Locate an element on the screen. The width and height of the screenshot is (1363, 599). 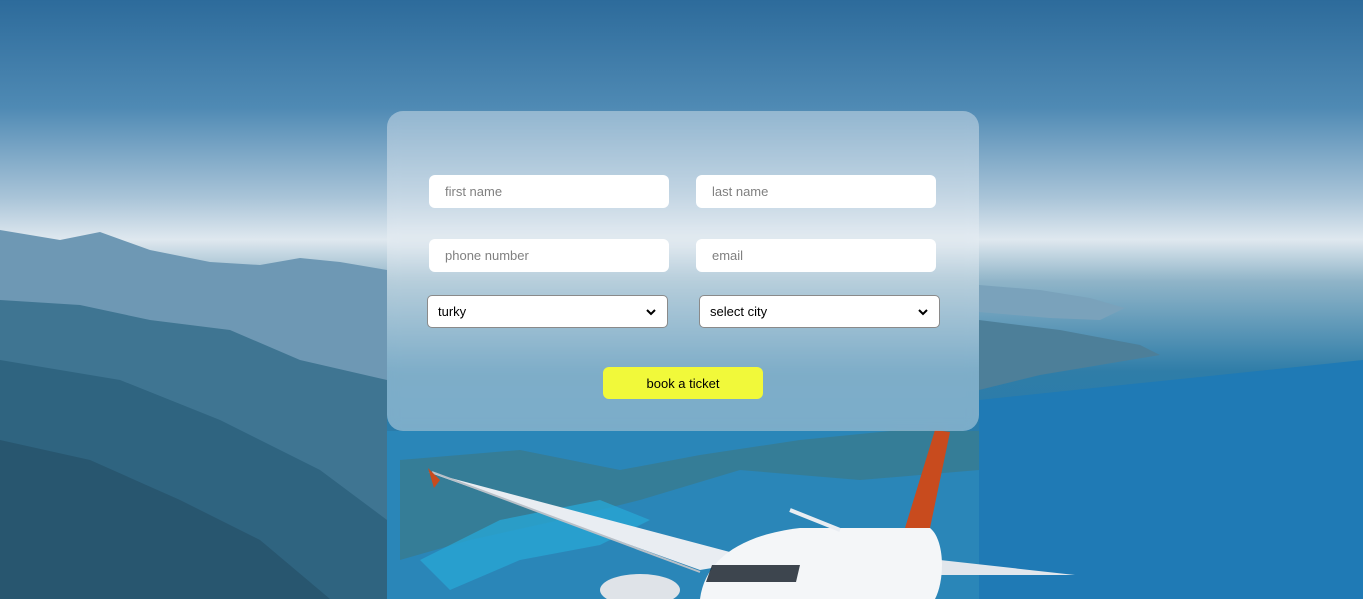
city-select: select city is located at coordinates (819, 311).